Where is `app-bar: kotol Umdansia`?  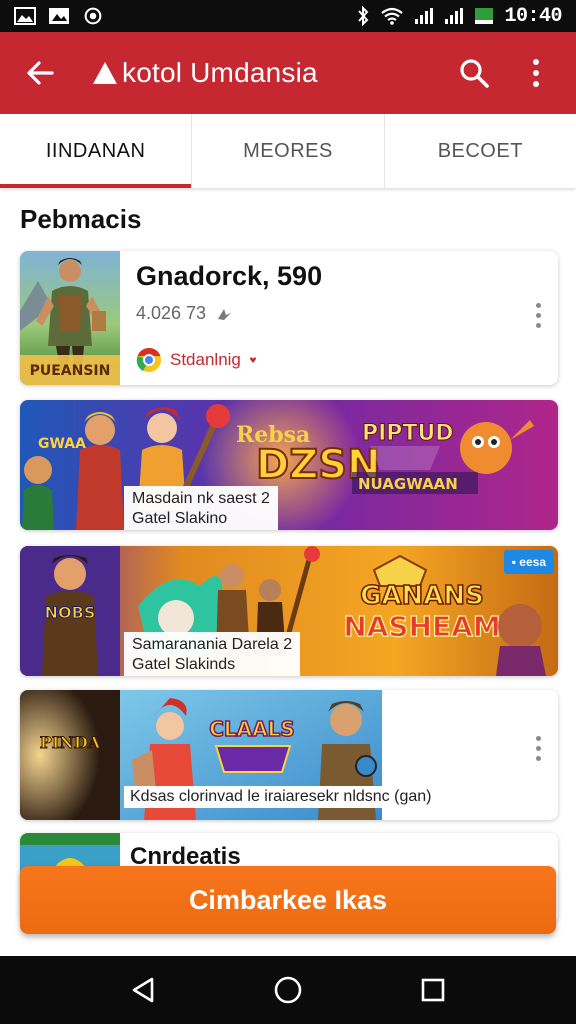
app-bar: kotol Umdansia is located at coordinates (288, 73).